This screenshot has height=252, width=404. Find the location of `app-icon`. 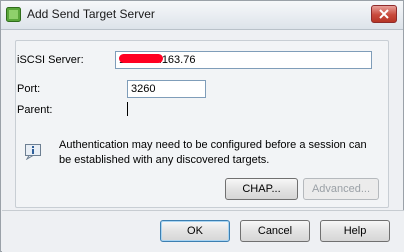

app-icon is located at coordinates (13, 14).